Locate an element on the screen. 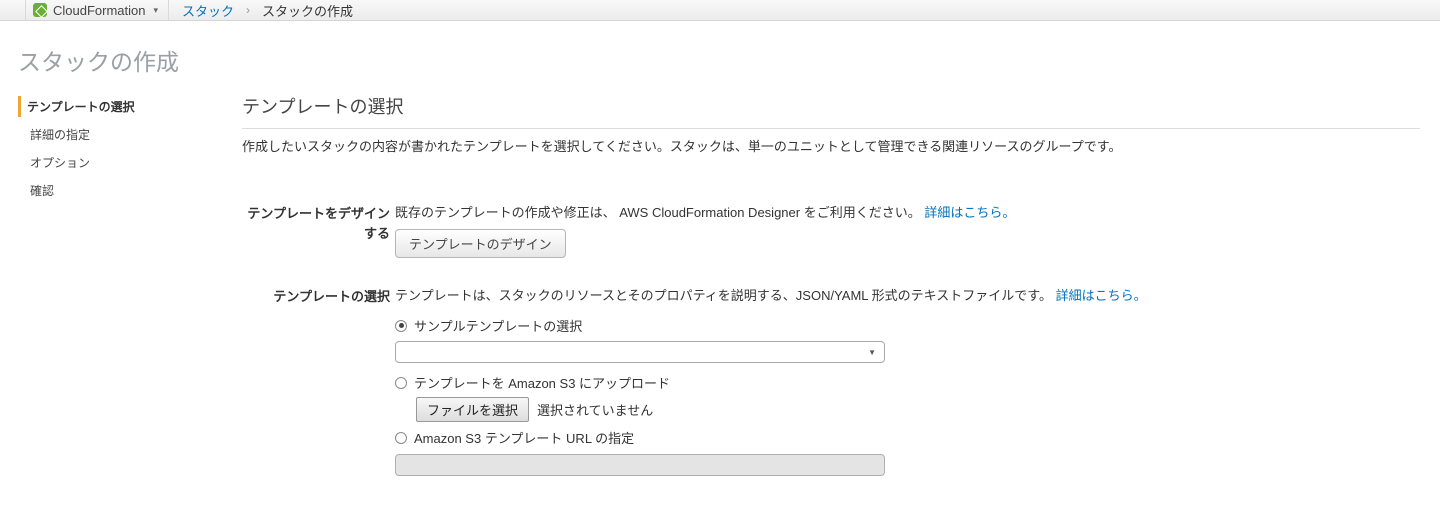 This screenshot has width=1440, height=518. page-title: スタックの作成 is located at coordinates (98, 62).